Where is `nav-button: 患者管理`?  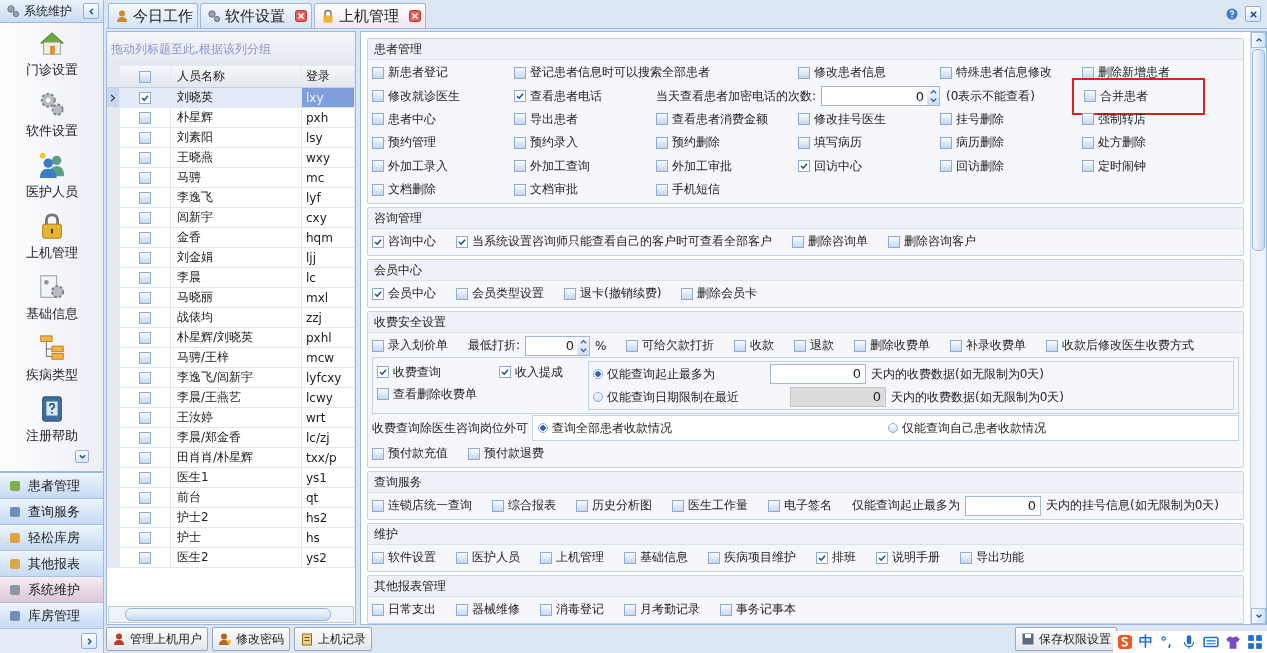 nav-button: 患者管理 is located at coordinates (51, 486).